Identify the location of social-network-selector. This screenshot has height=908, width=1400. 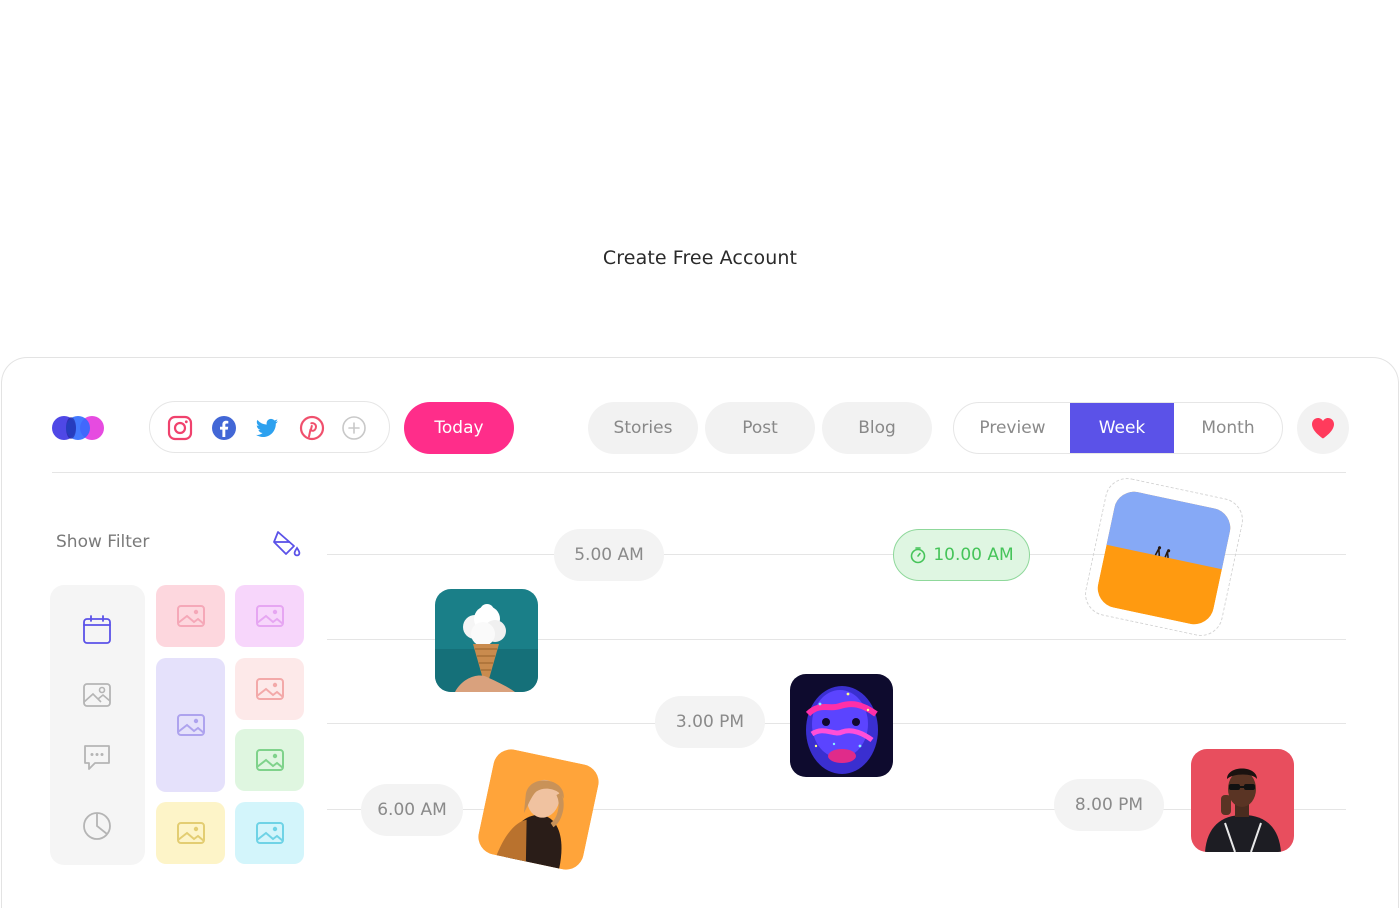
(269, 427).